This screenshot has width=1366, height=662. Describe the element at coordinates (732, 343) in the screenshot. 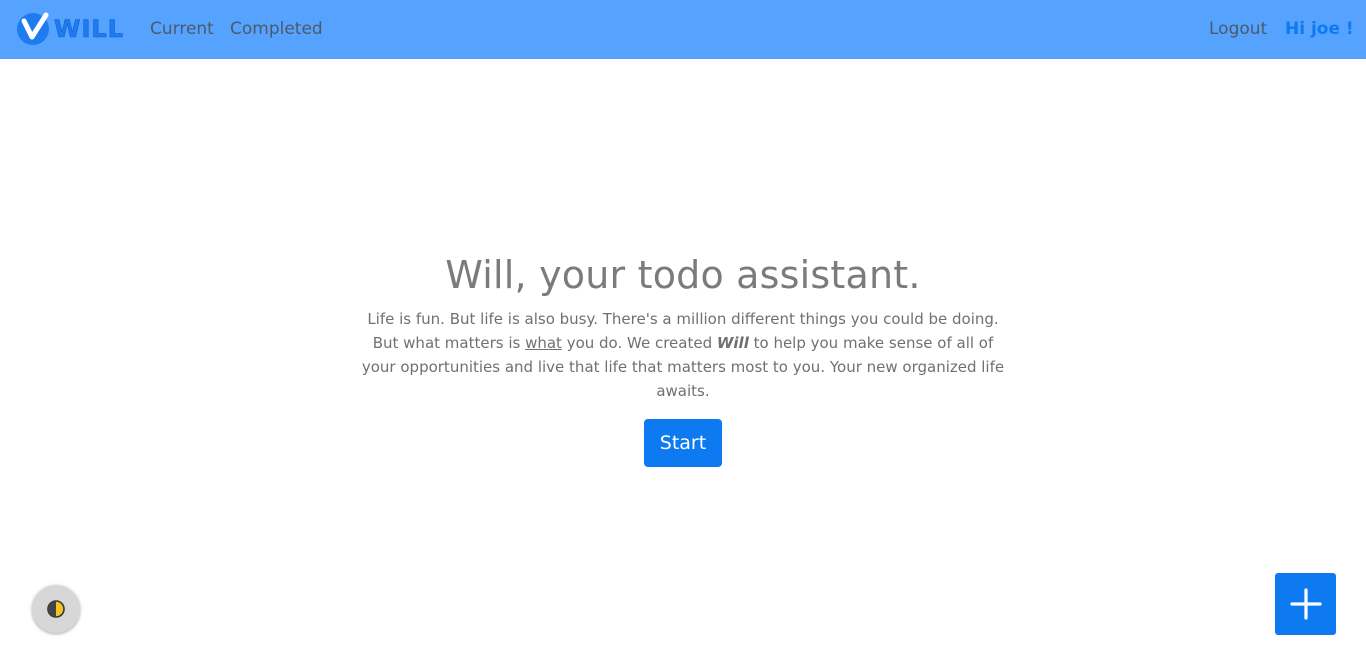

I see `hero-text-emphasis: Will` at that location.